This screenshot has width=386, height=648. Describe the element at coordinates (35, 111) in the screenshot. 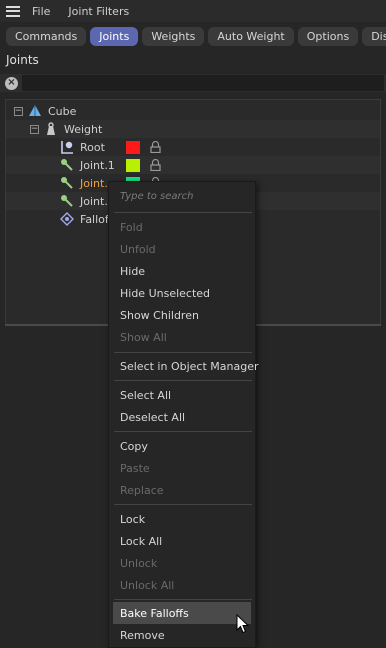

I see `polygon-object-icon` at that location.